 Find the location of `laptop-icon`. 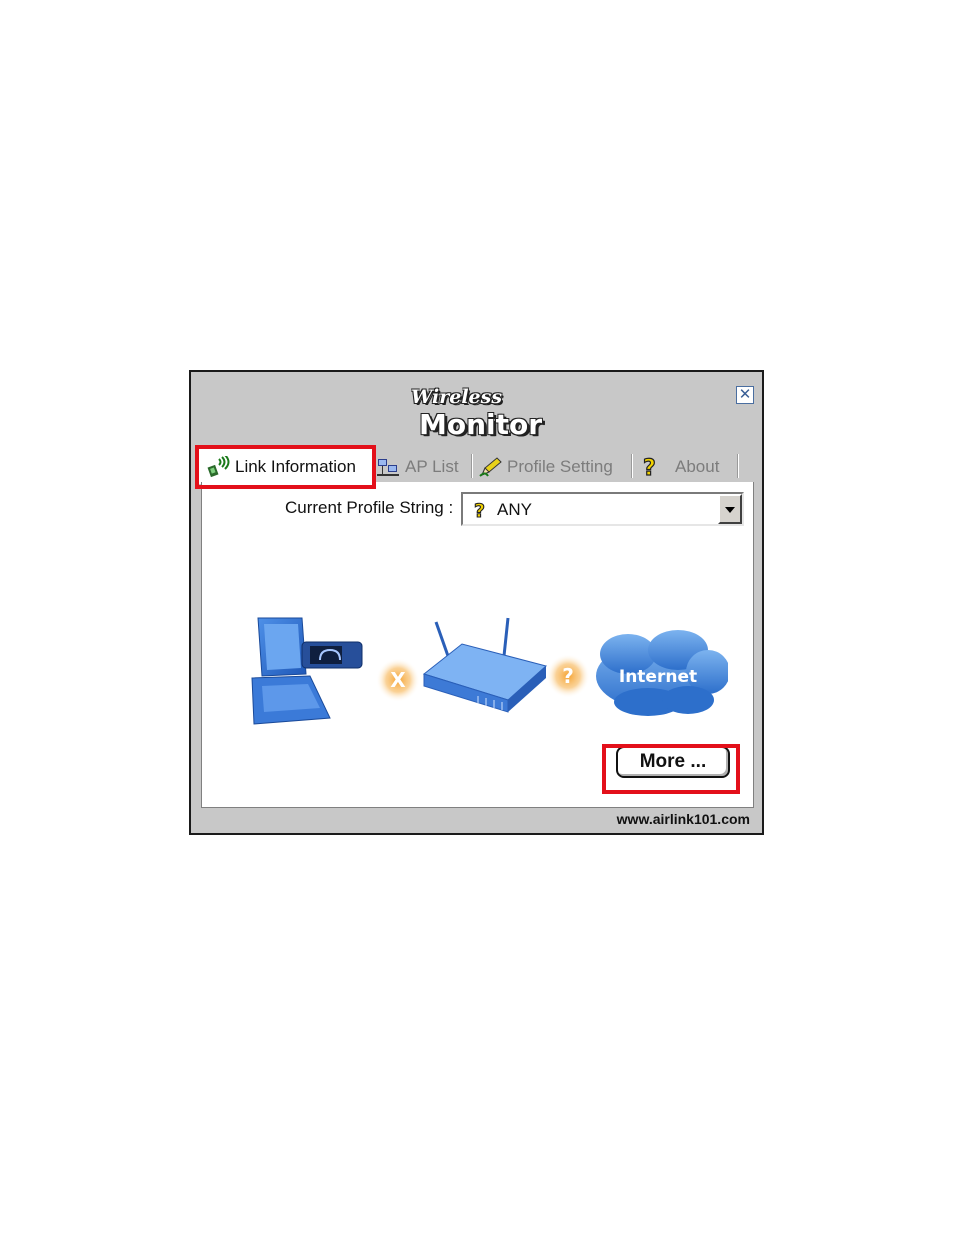

laptop-icon is located at coordinates (307, 671).